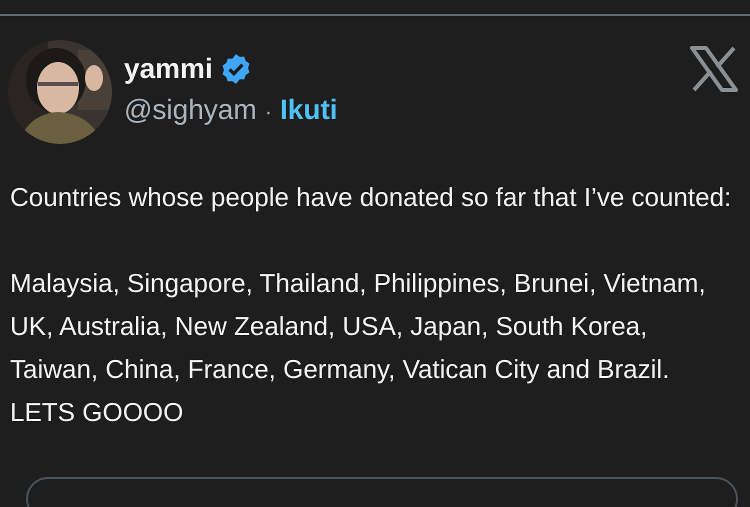 The image size is (750, 507). What do you see at coordinates (190, 110) in the screenshot?
I see `user-handle: @sighyam` at bounding box center [190, 110].